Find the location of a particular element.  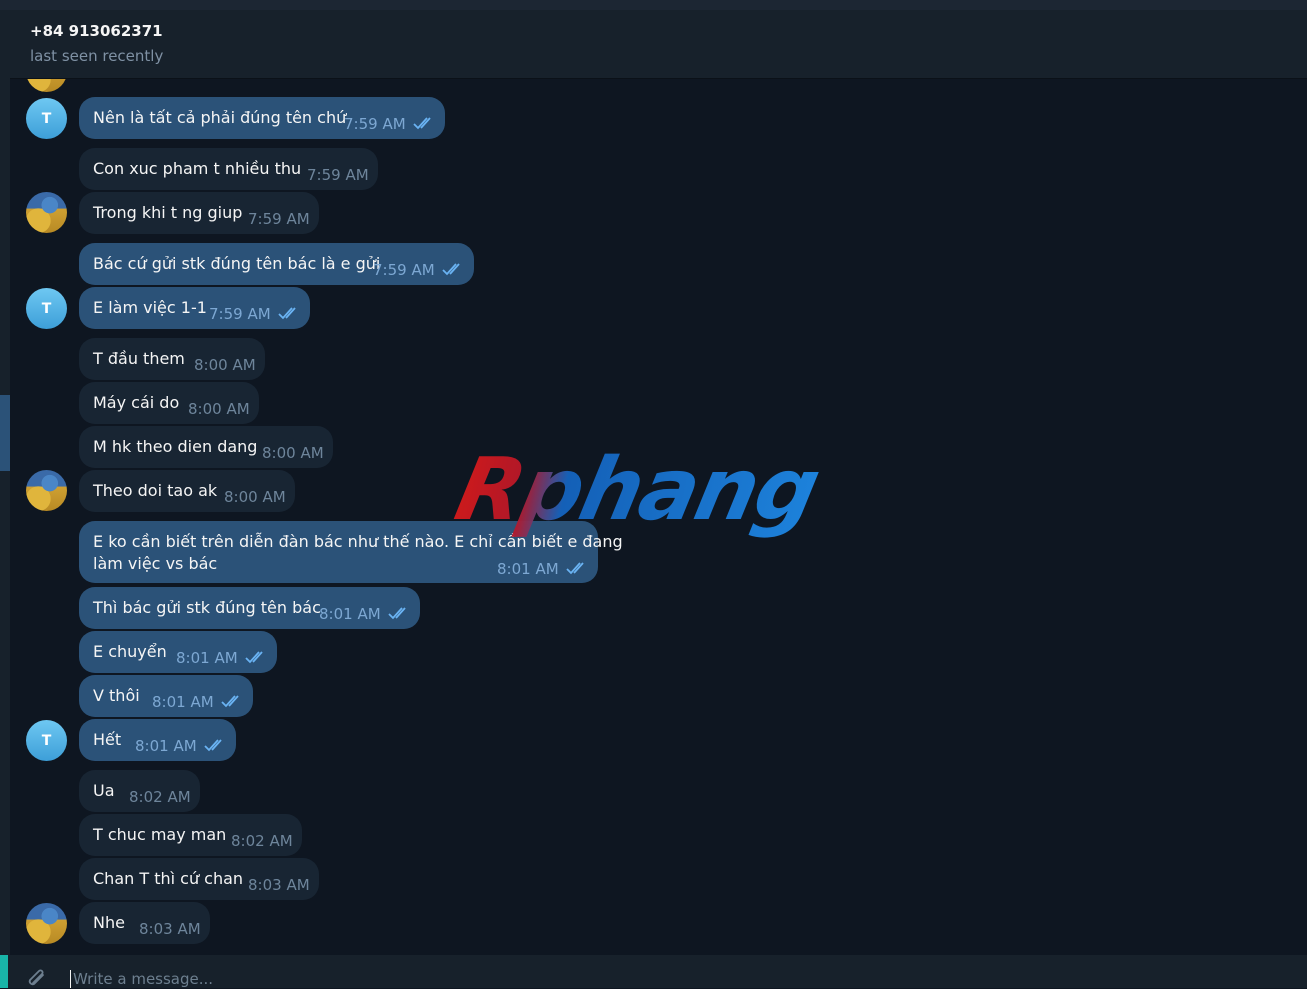

message-bubble: T đầu them 8:00 AM is located at coordinates (172, 359).